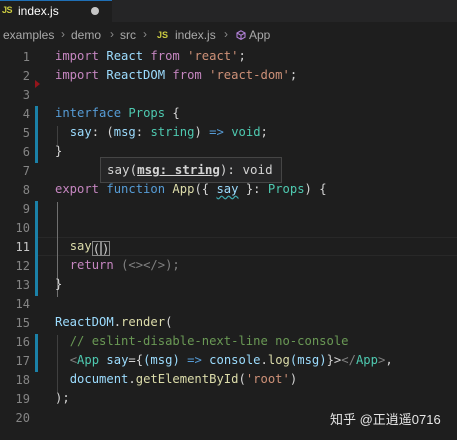 This screenshot has height=440, width=457. I want to click on code-line-2: import ReactDOM from 'react-dom';, so click(176, 75).